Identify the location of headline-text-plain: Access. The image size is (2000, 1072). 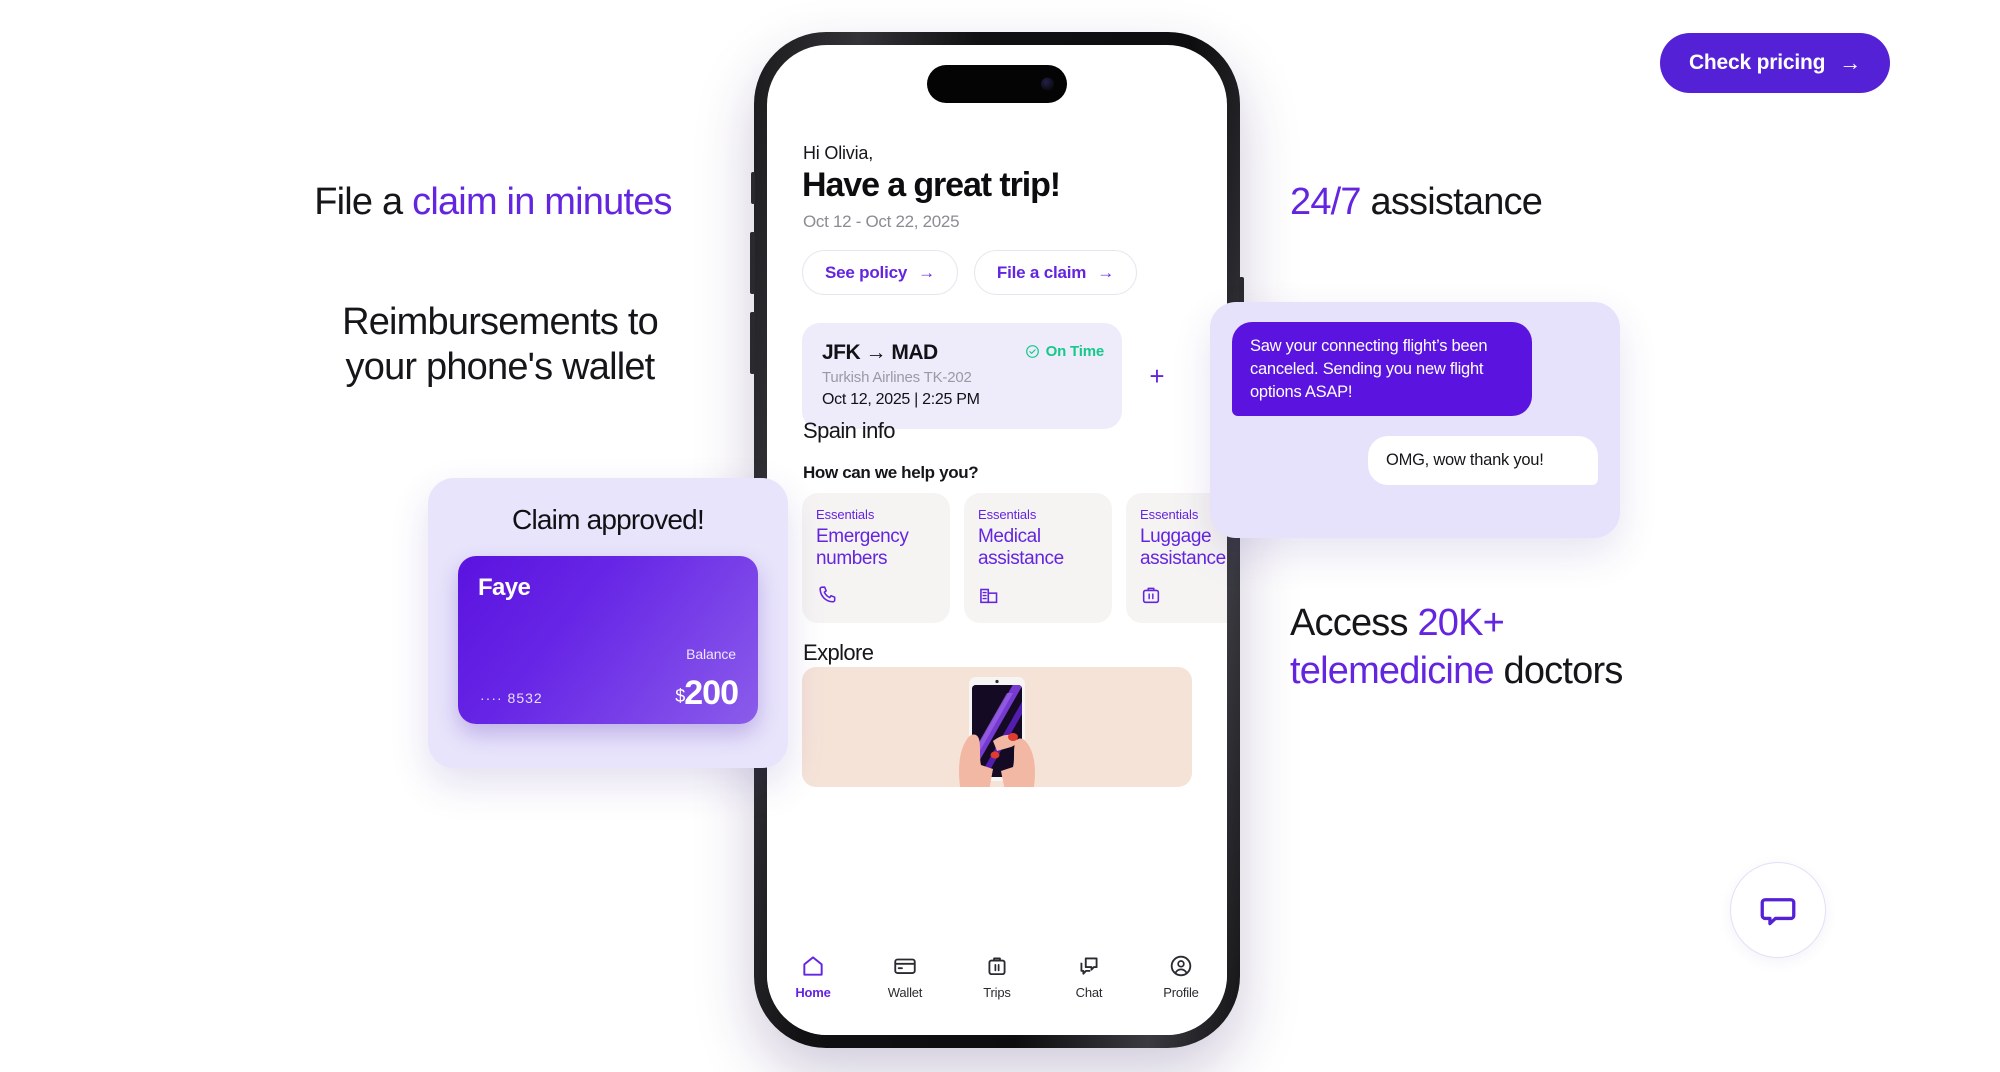
(1354, 623).